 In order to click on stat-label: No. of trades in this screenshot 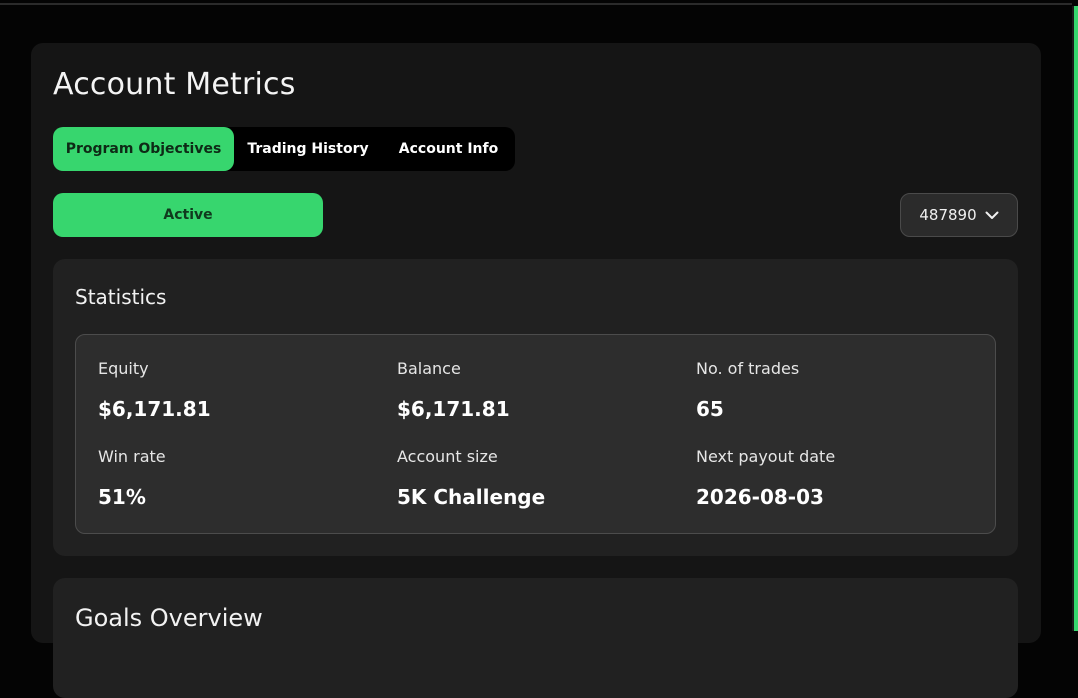, I will do `click(748, 368)`.